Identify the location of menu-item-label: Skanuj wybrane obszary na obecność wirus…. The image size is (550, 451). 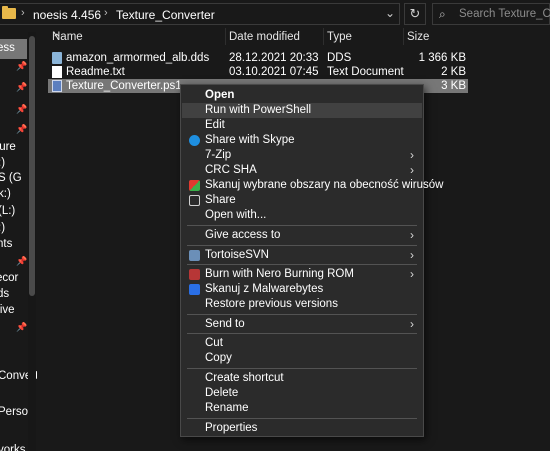
(324, 185).